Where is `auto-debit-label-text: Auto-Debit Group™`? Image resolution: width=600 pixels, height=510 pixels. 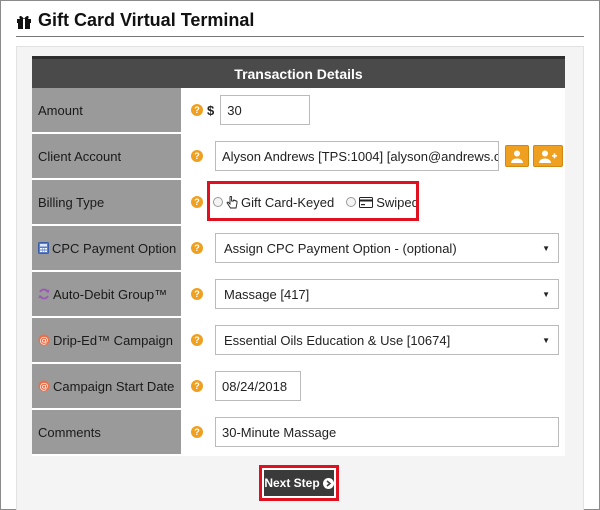 auto-debit-label-text: Auto-Debit Group™ is located at coordinates (110, 294).